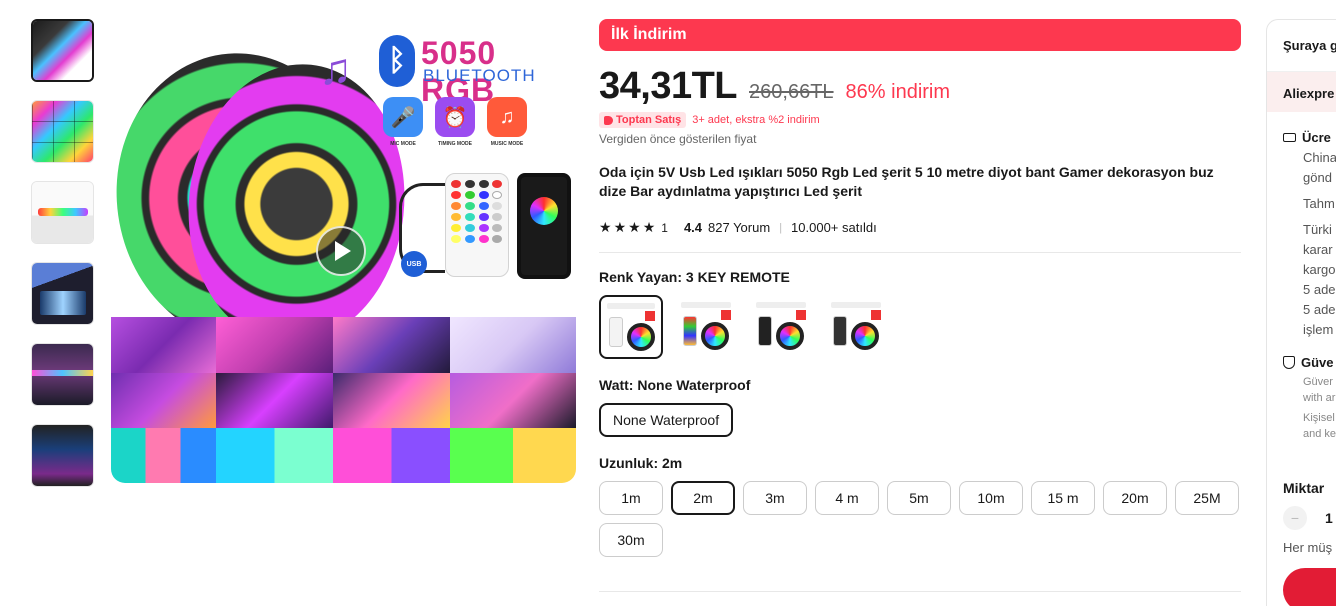 Image resolution: width=1336 pixels, height=606 pixels. I want to click on price-row: 34,31TL 260,66TL 86% indirim, so click(920, 86).